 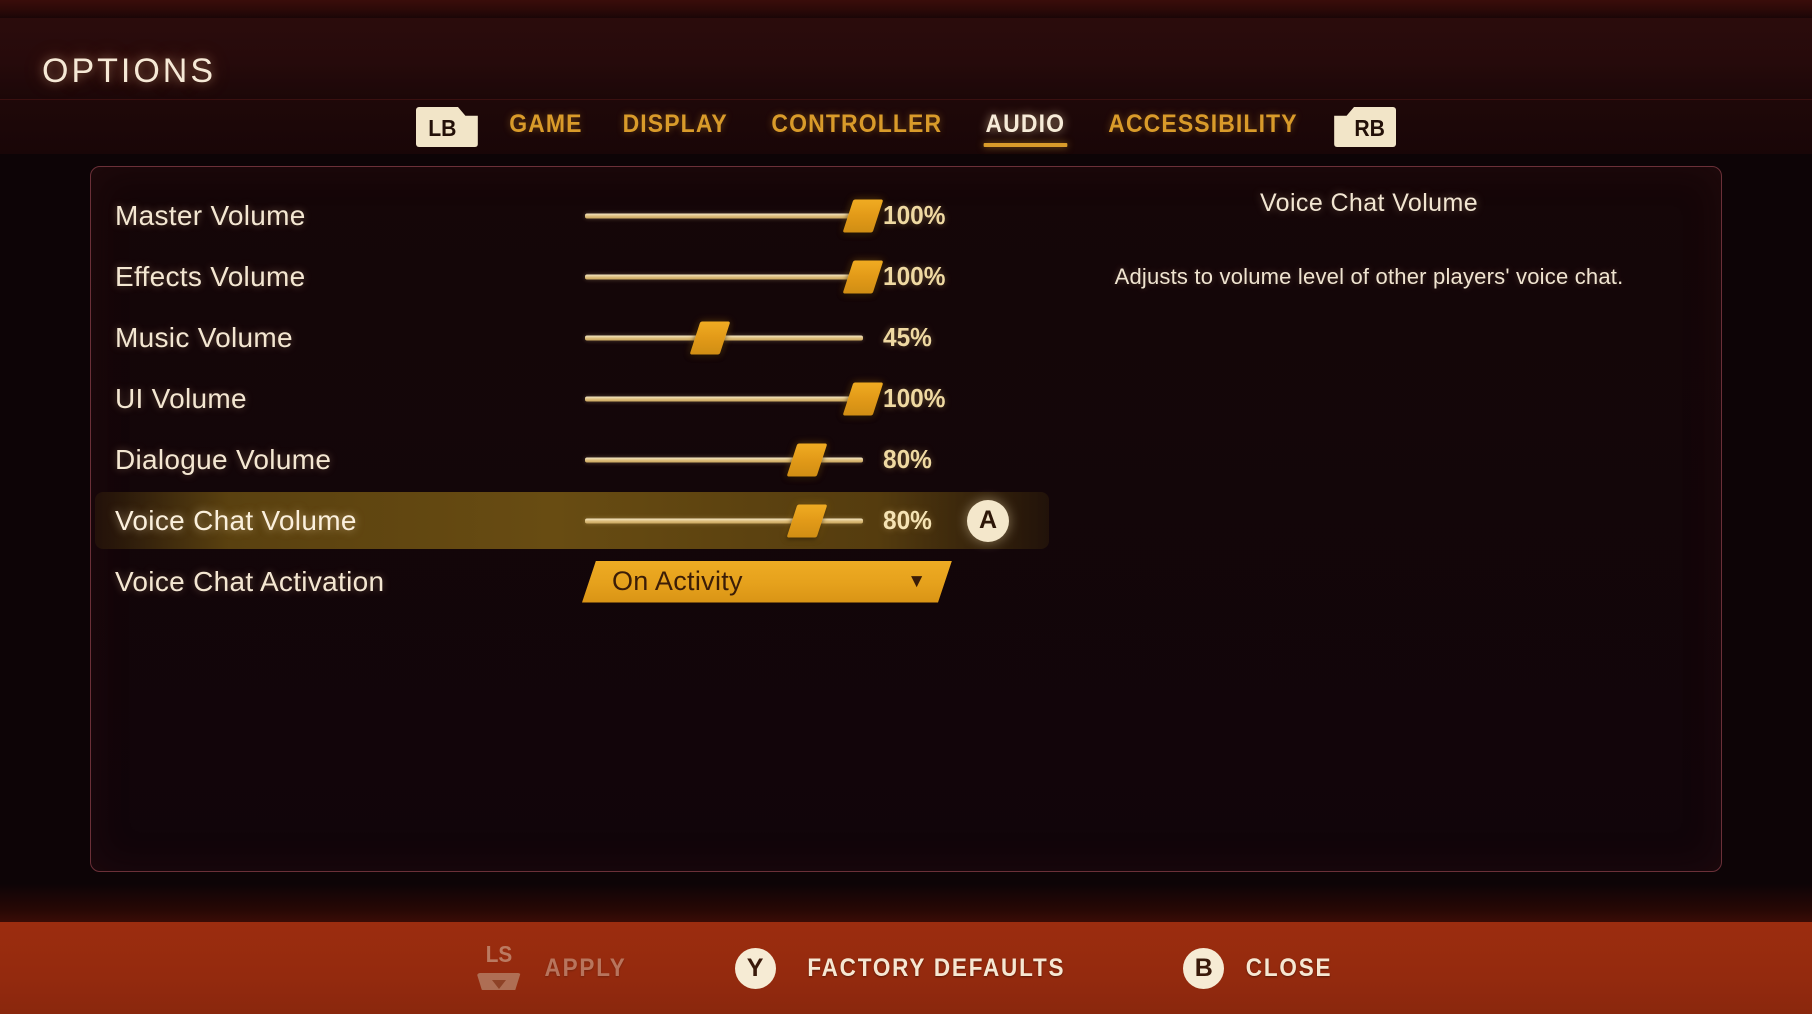 What do you see at coordinates (585, 967) in the screenshot?
I see `footer-action-label: APPLY` at bounding box center [585, 967].